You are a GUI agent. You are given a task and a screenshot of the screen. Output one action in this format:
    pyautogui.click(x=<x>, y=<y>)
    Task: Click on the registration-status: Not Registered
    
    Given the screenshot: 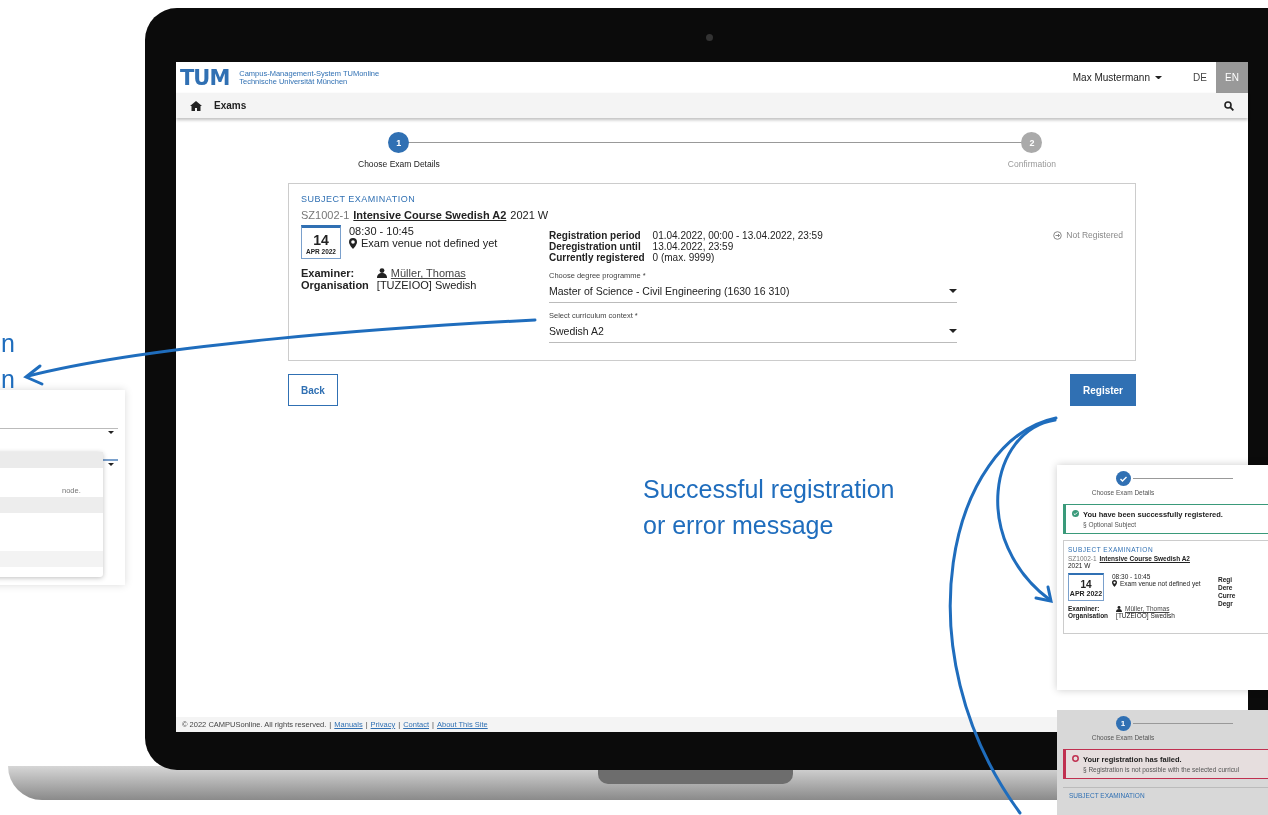 What is the action you would take?
    pyautogui.click(x=1088, y=235)
    